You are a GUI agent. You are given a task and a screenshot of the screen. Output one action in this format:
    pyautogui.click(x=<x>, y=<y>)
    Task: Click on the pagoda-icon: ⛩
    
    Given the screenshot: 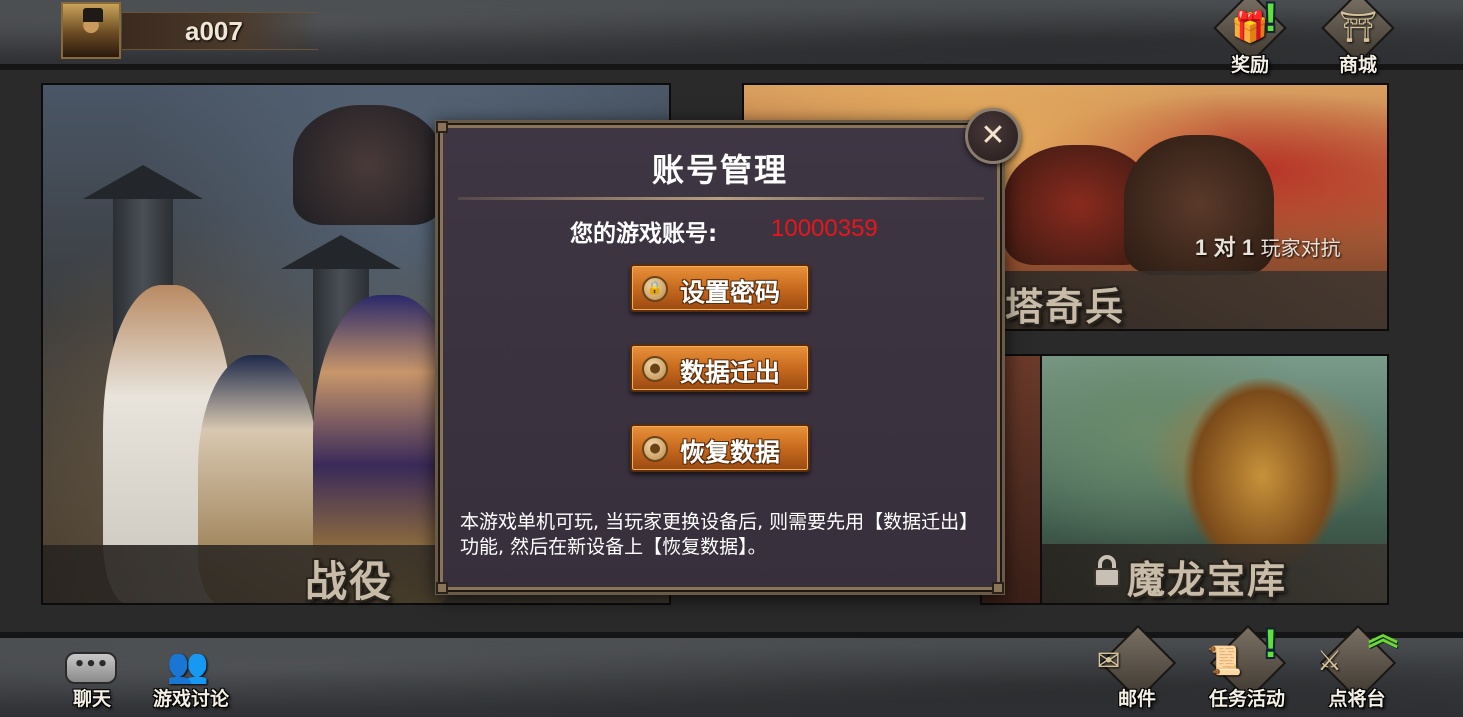 What is the action you would take?
    pyautogui.click(x=1358, y=27)
    